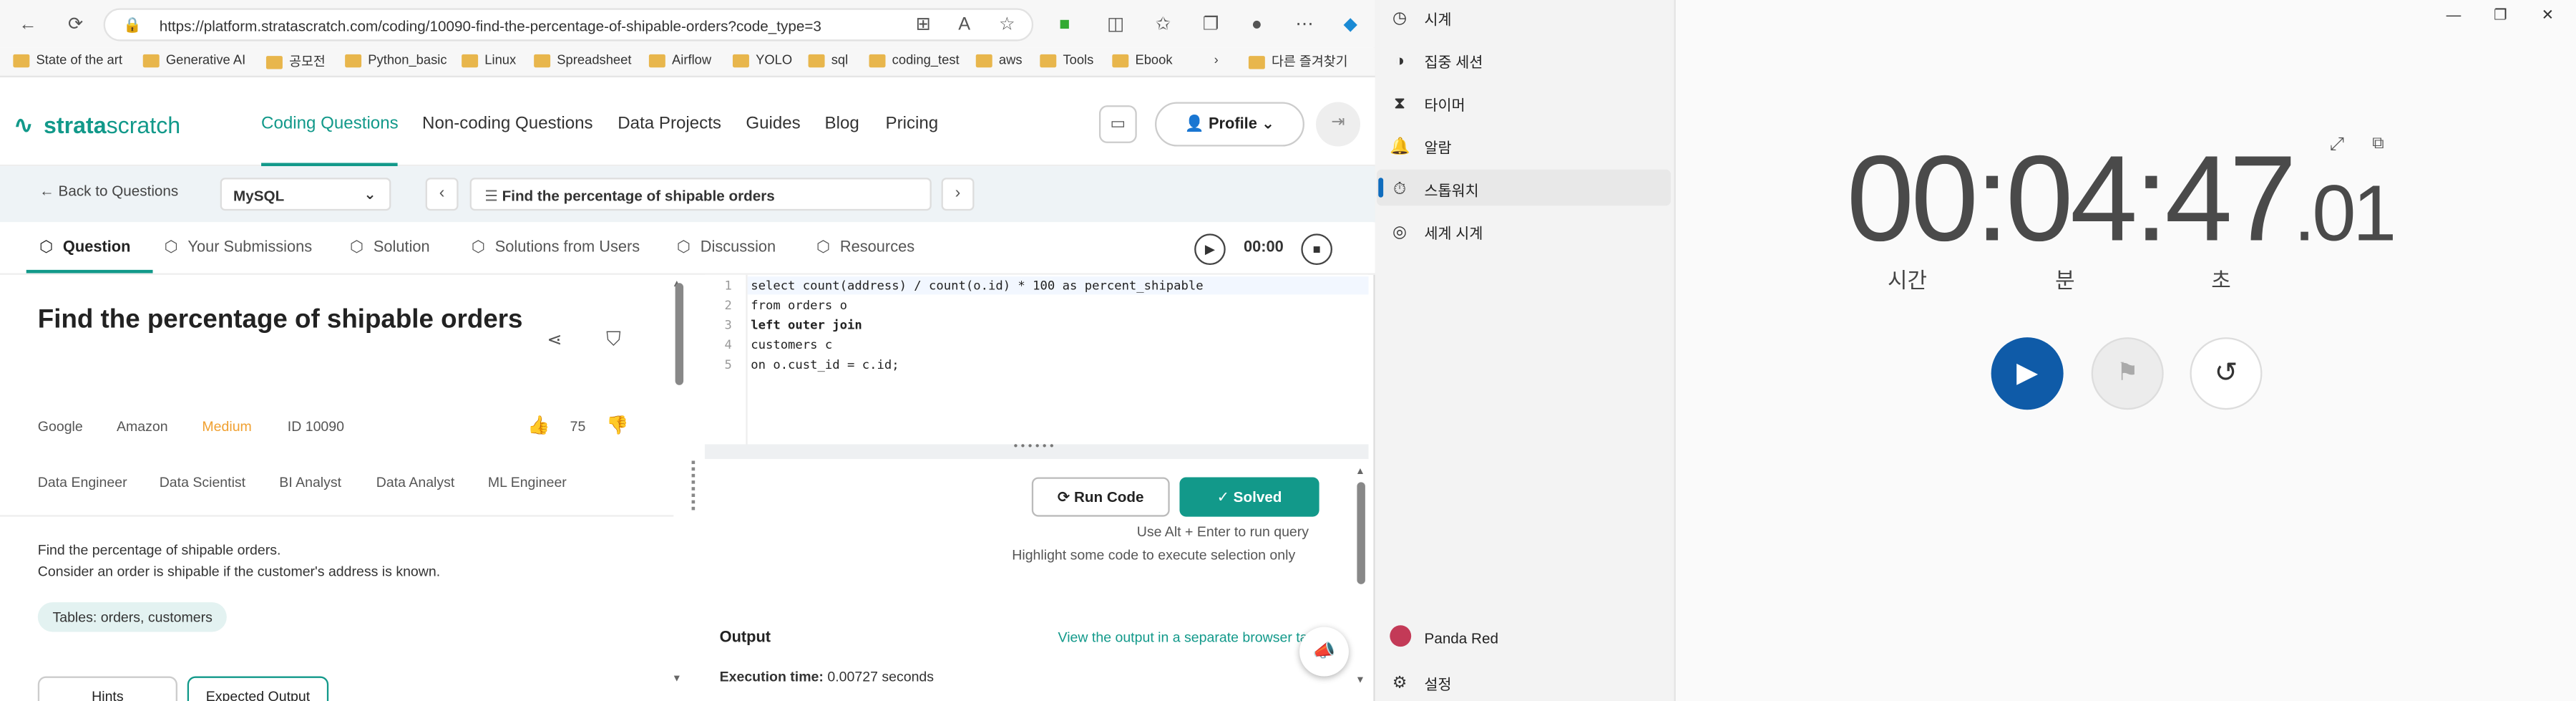 This screenshot has height=701, width=2576. Describe the element at coordinates (556, 247) in the screenshot. I see `tab-solutions-from-users: ⬡ Solutions from Users` at that location.